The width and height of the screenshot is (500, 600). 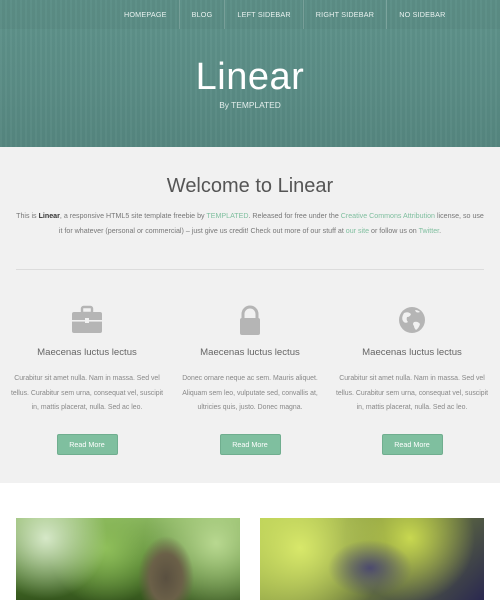 I want to click on lock-icon, so click(x=250, y=320).